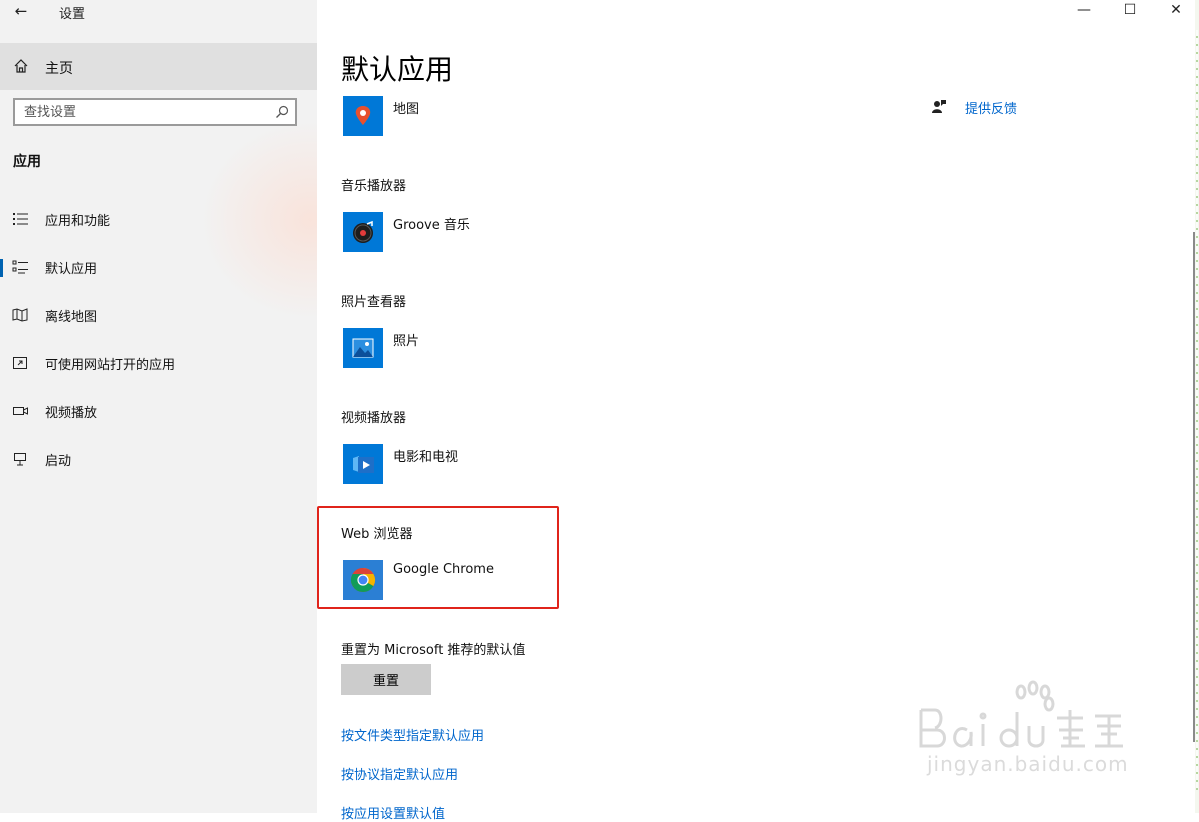 This screenshot has height=822, width=1199. Describe the element at coordinates (71, 269) in the screenshot. I see `sidebar-item-label: 默认应用` at that location.